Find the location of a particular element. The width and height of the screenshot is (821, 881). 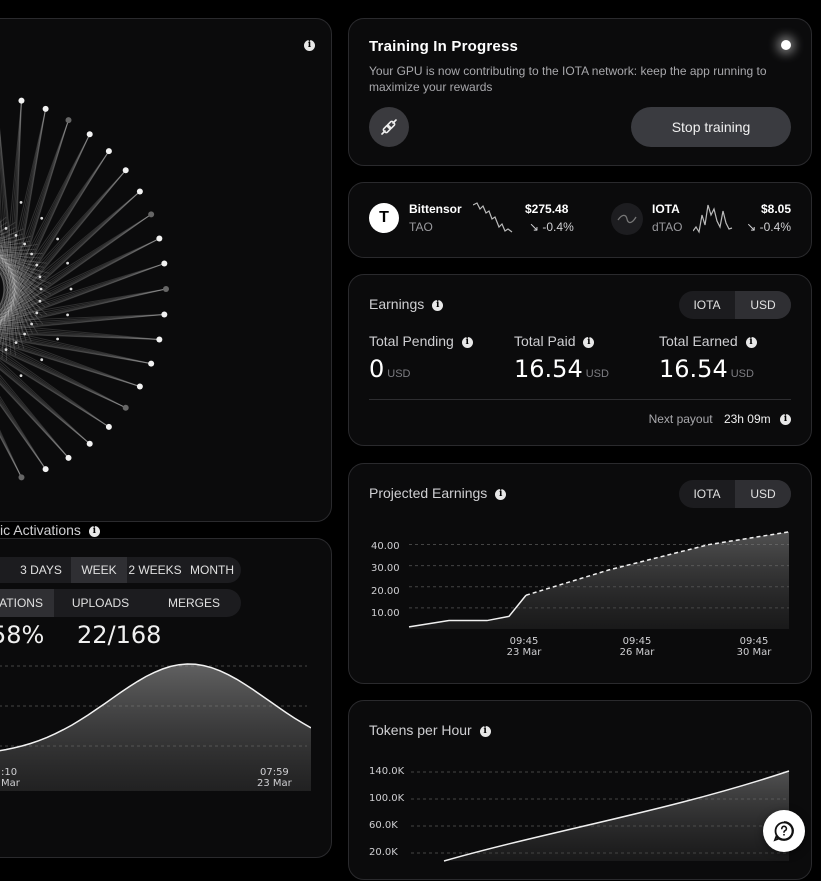

stat-label: Total Earned is located at coordinates (698, 341).